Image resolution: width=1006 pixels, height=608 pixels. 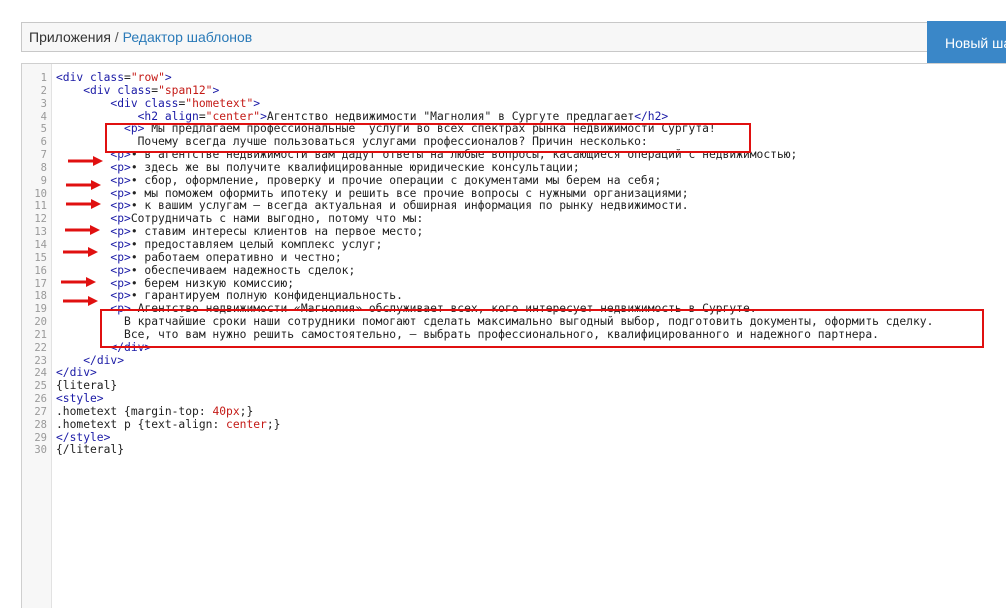 What do you see at coordinates (40, 257) in the screenshot?
I see `line-number: 15` at bounding box center [40, 257].